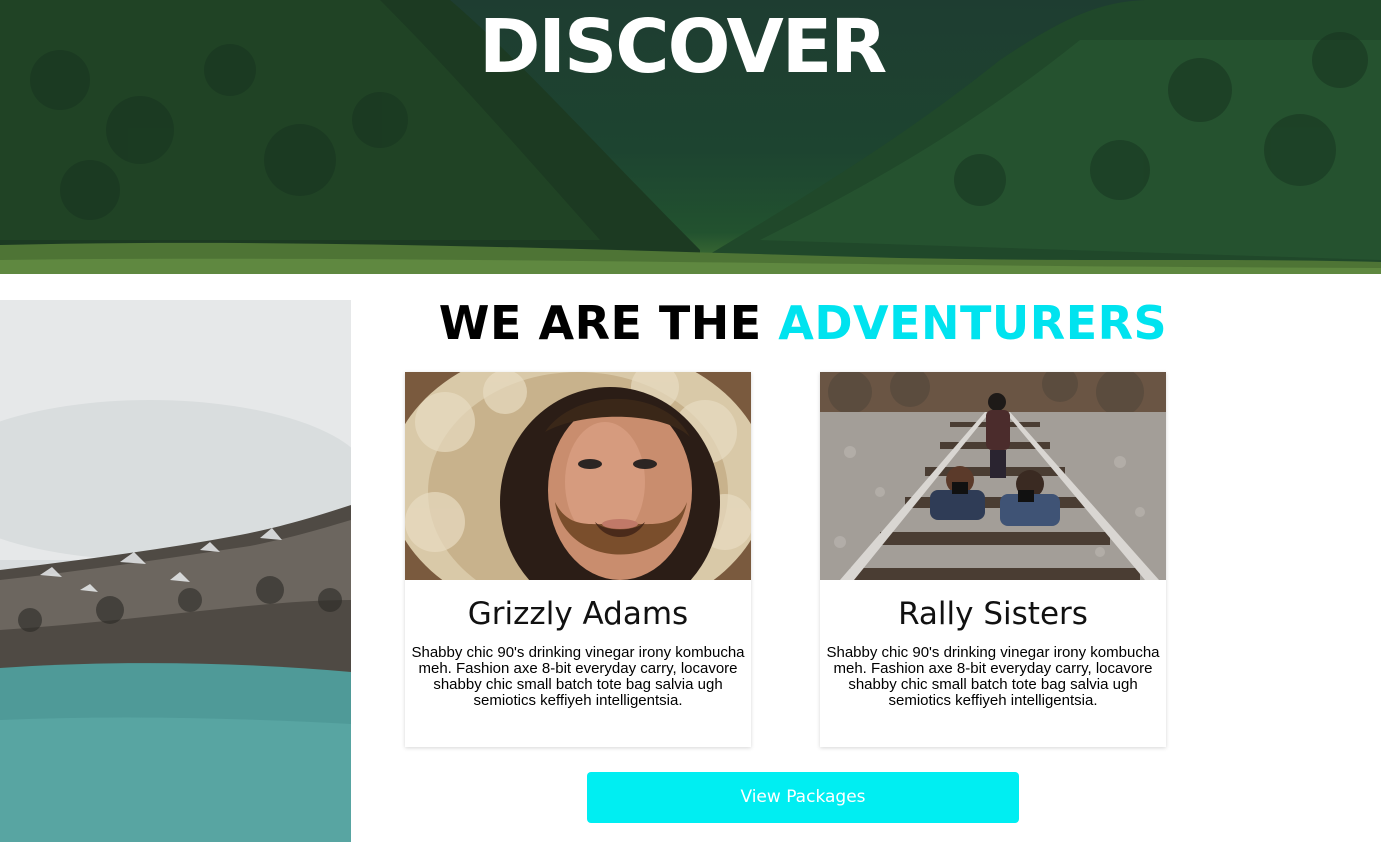 The height and width of the screenshot is (842, 1381). I want to click on section-title-highlight: ADVENTURERS, so click(973, 323).